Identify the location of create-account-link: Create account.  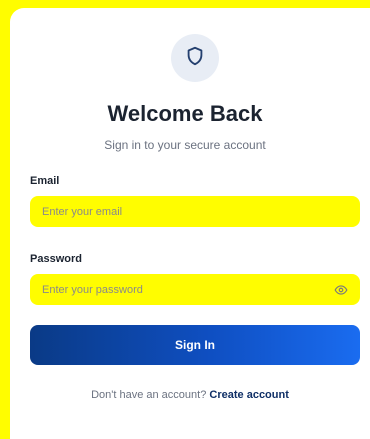
(248, 395).